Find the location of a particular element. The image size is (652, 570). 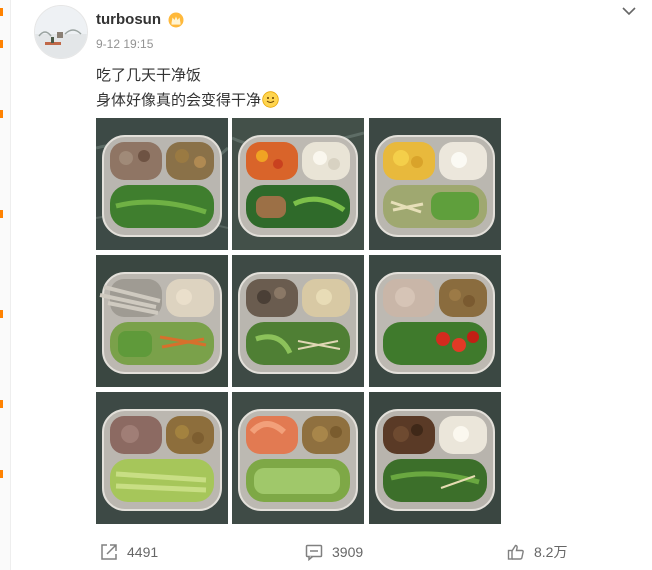

avatar is located at coordinates (61, 32).